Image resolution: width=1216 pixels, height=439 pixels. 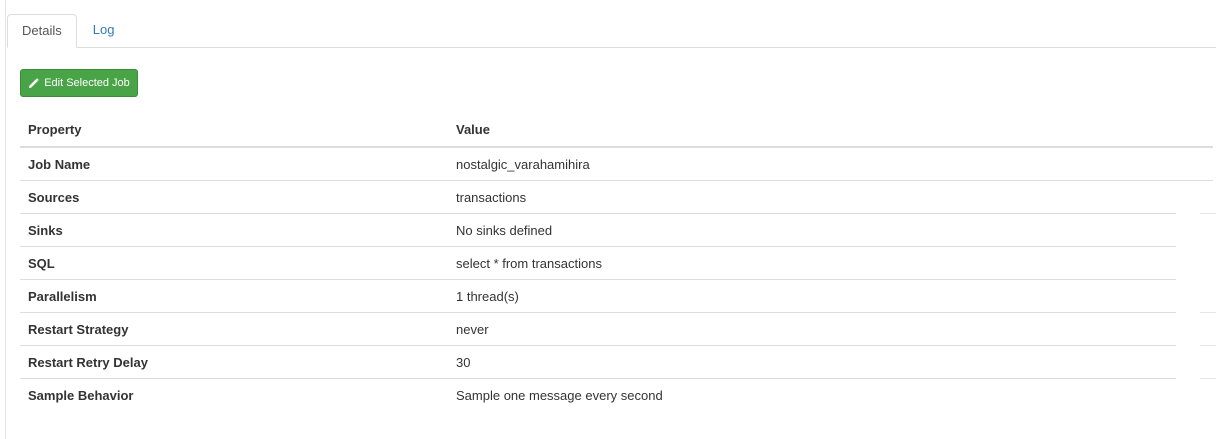 I want to click on table-row: Job Name nostalgic_varahamihira, so click(x=616, y=164).